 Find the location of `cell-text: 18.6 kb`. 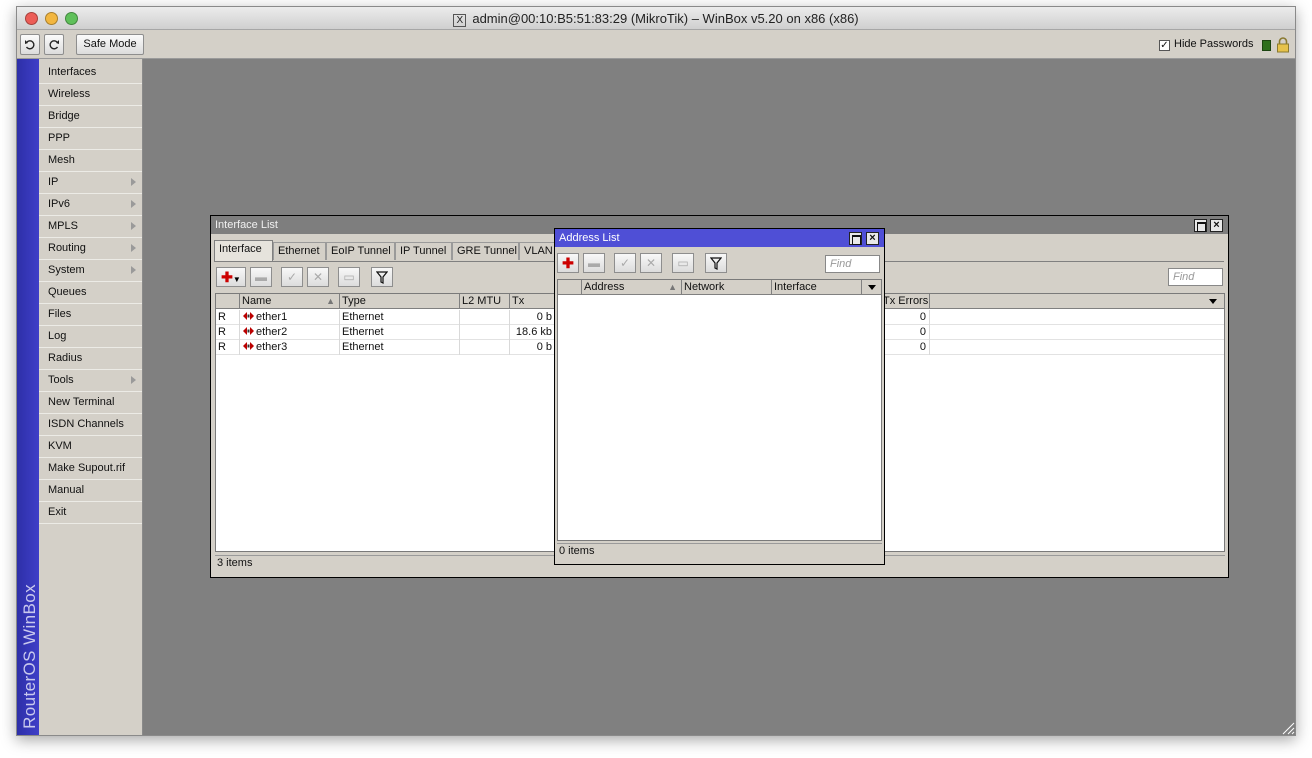

cell-text: 18.6 kb is located at coordinates (533, 332).